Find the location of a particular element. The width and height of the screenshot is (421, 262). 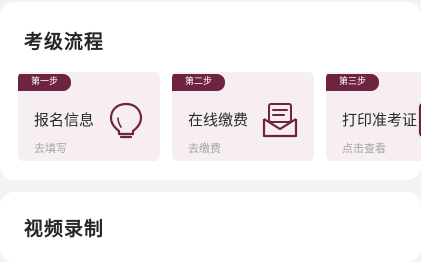

step-badge: 第三步 is located at coordinates (353, 82).